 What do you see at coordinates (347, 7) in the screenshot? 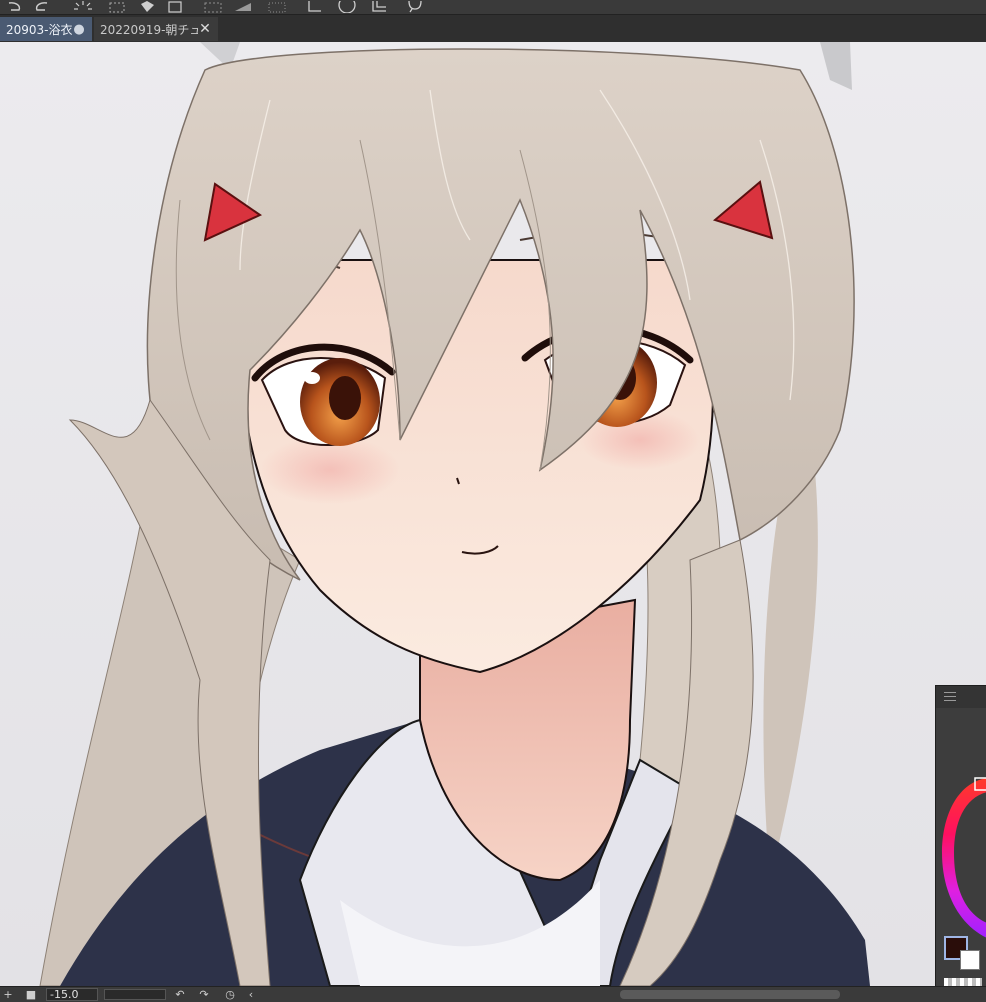
I see `ellipse-select-icon` at bounding box center [347, 7].